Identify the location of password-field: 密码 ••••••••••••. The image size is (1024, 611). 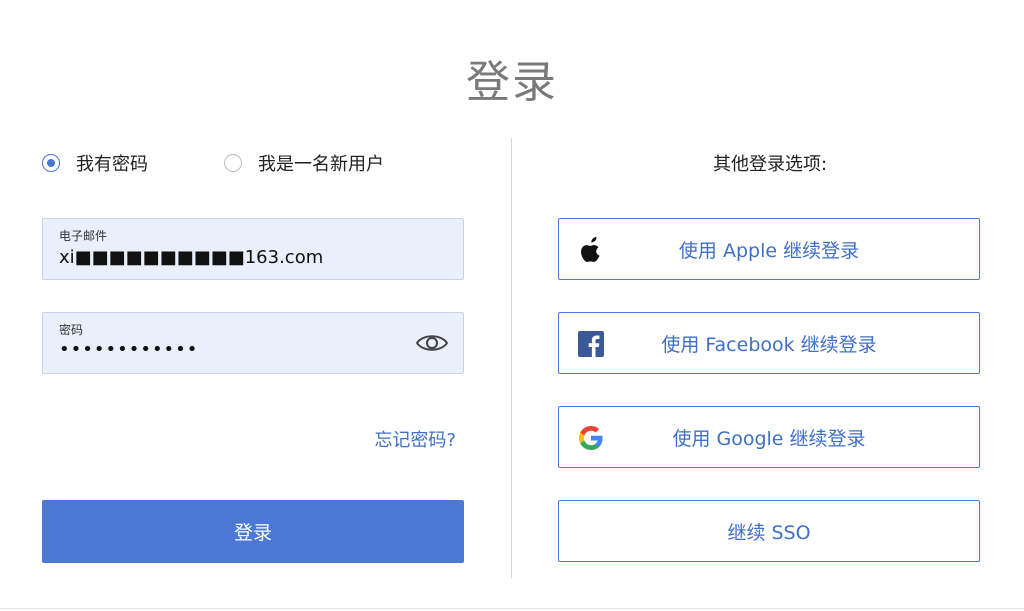
(253, 343).